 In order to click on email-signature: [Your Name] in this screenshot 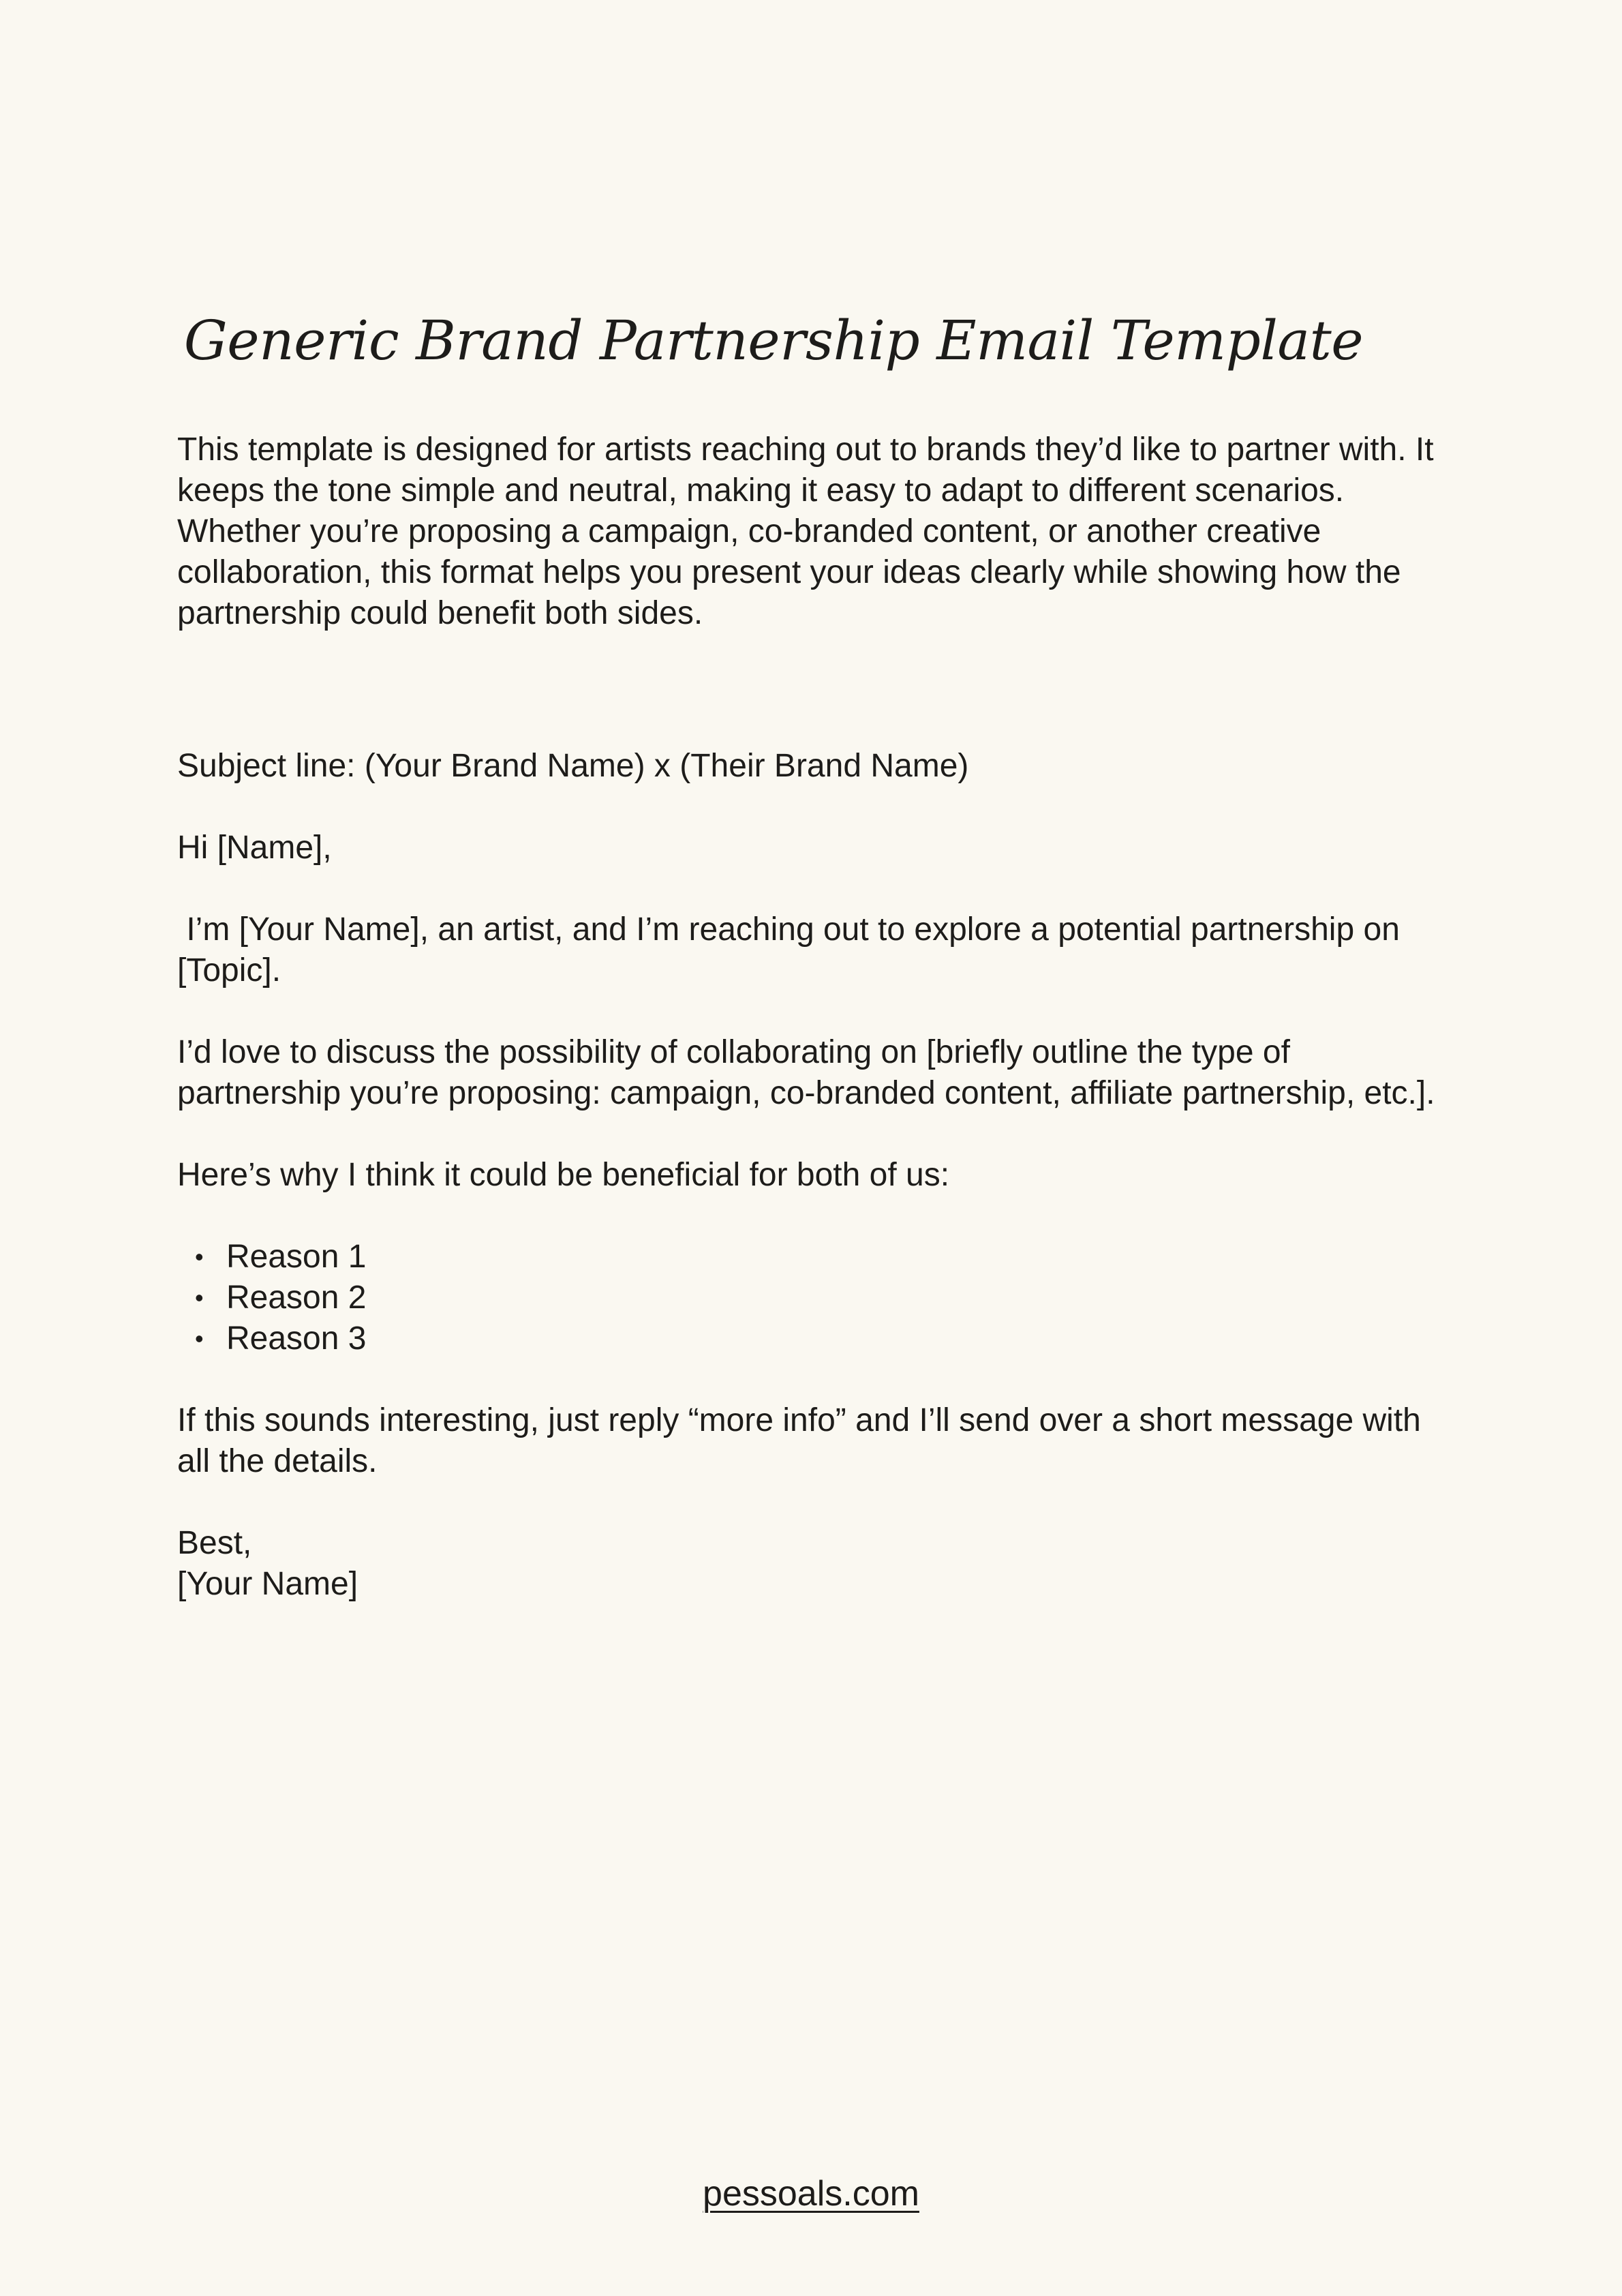, I will do `click(267, 1584)`.